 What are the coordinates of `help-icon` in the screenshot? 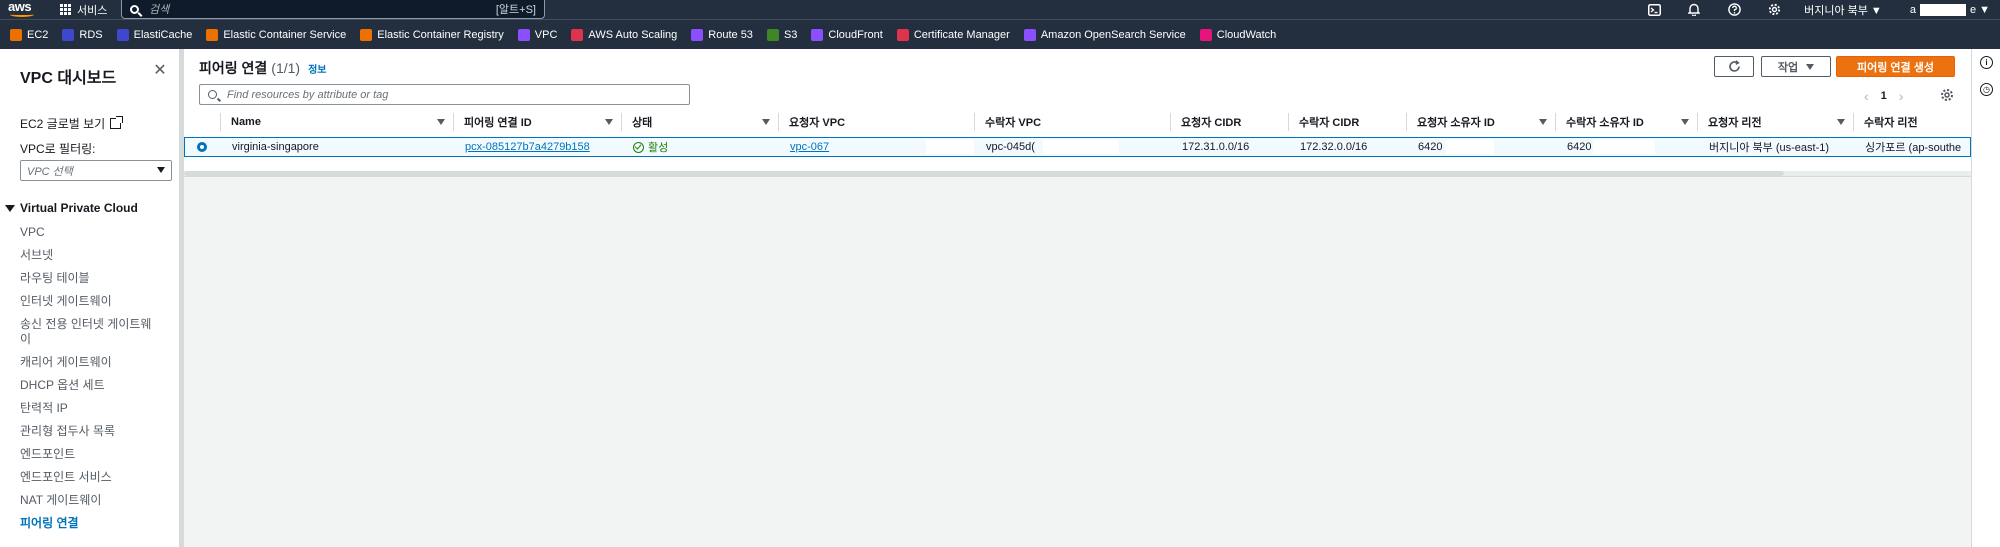 It's located at (1734, 9).